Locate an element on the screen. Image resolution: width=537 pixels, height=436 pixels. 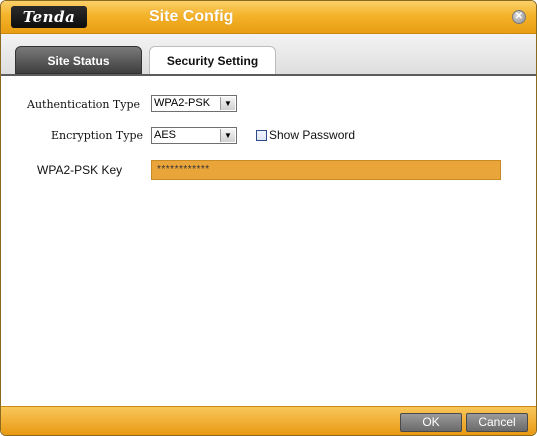
wpa2-psk-key-input: ************ is located at coordinates (326, 170).